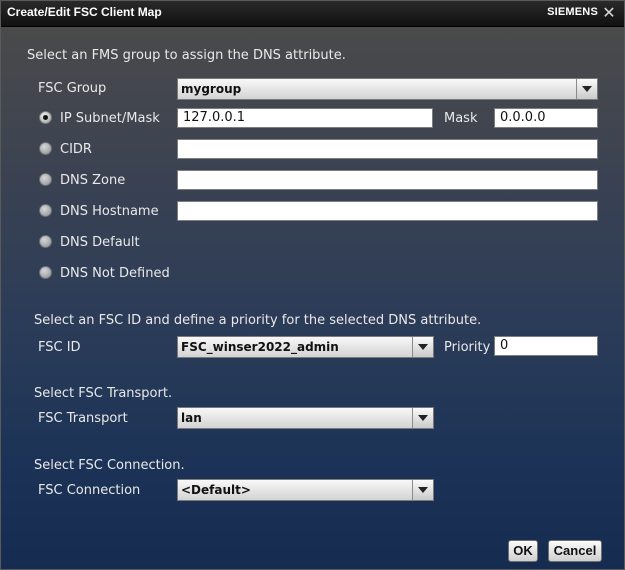 This screenshot has height=570, width=625. What do you see at coordinates (45, 148) in the screenshot?
I see `cidr-radio` at bounding box center [45, 148].